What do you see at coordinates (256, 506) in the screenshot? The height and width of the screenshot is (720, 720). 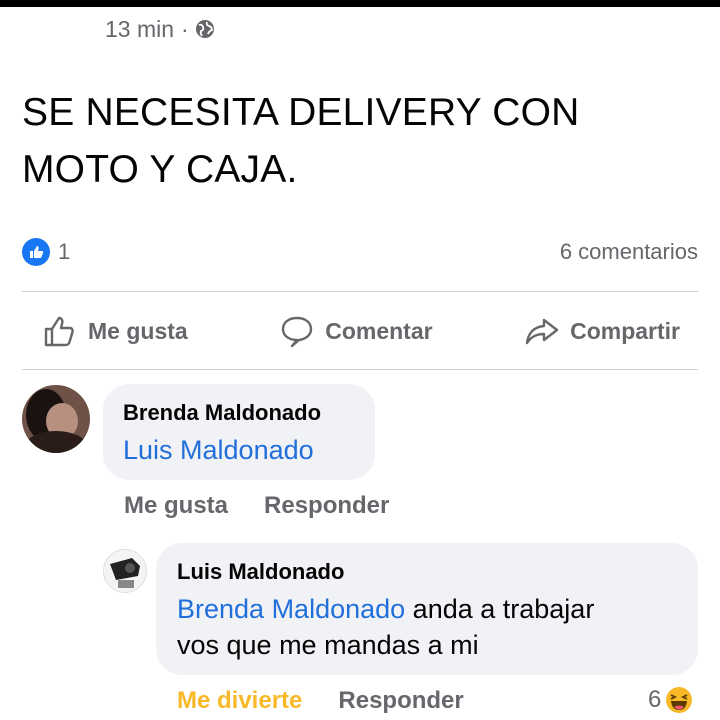 I see `comment-actions: Me gusta Responder` at bounding box center [256, 506].